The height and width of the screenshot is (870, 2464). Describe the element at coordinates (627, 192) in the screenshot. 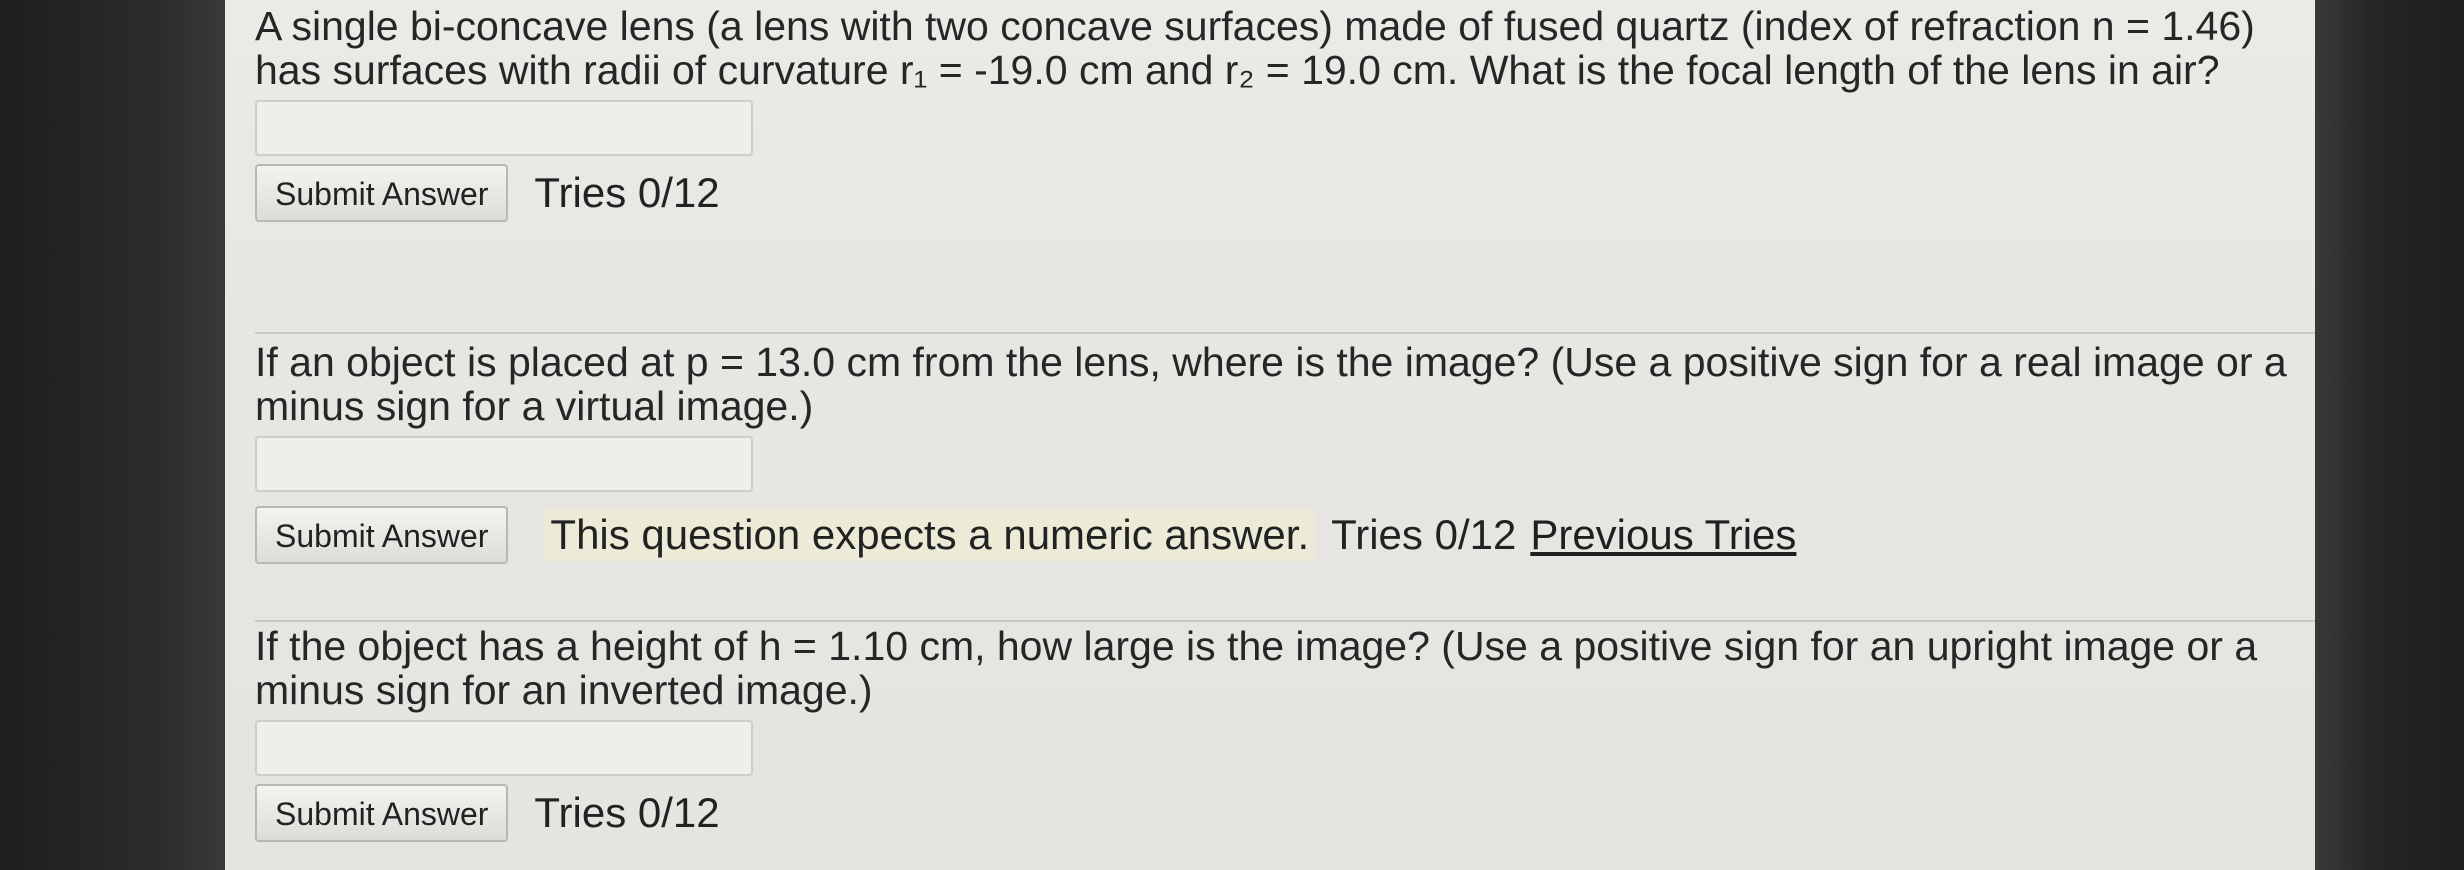

I see `question-1-tries: Tries 0/12` at that location.